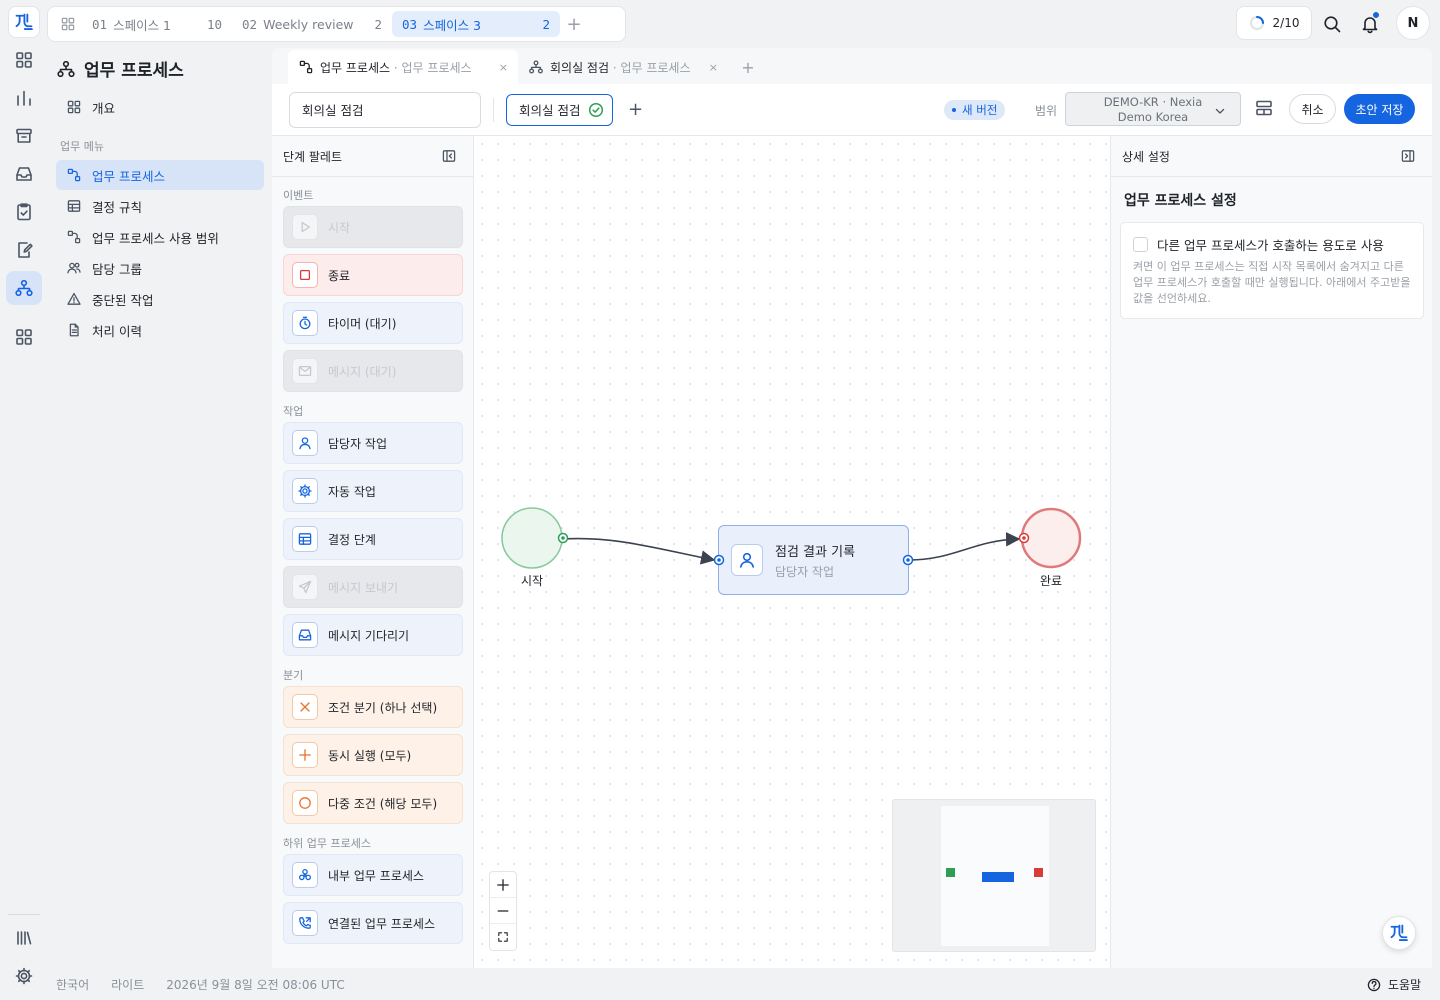  What do you see at coordinates (403, 67) in the screenshot?
I see `editor-tab-process: 업무 프로세스 · 업무 프로세스 ×` at bounding box center [403, 67].